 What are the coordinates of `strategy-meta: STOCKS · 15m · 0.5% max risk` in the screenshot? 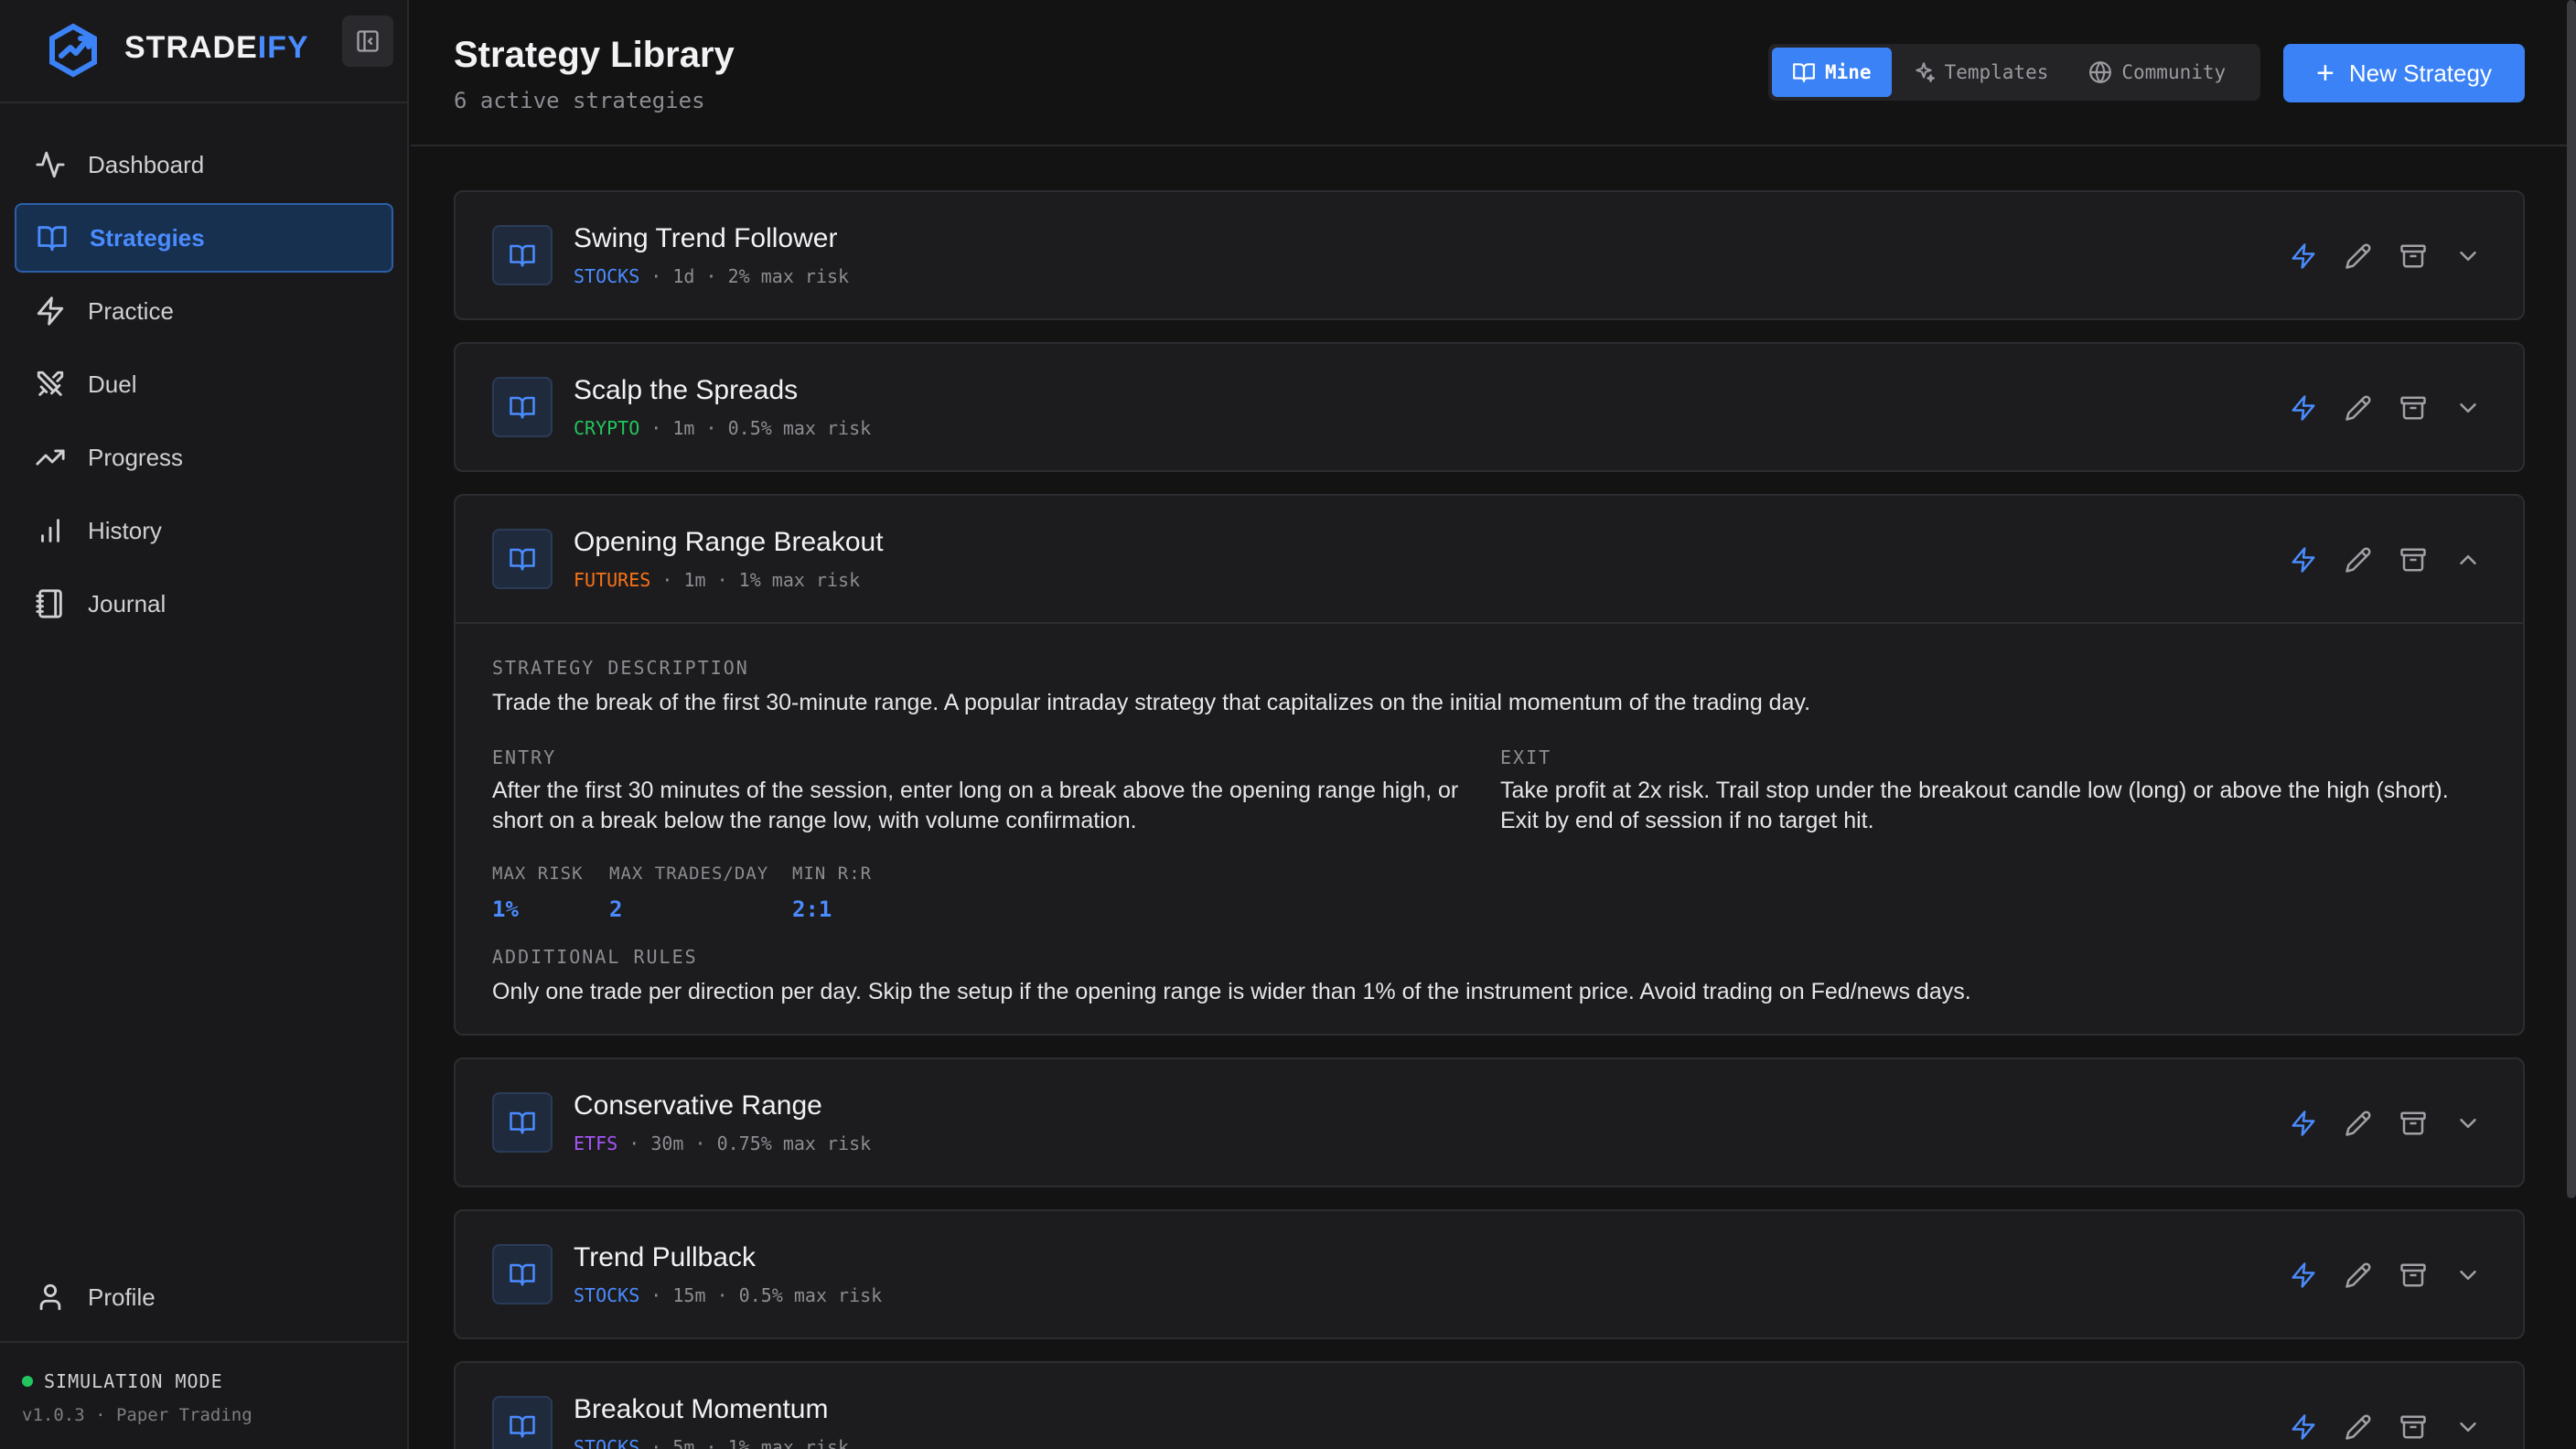 It's located at (728, 1295).